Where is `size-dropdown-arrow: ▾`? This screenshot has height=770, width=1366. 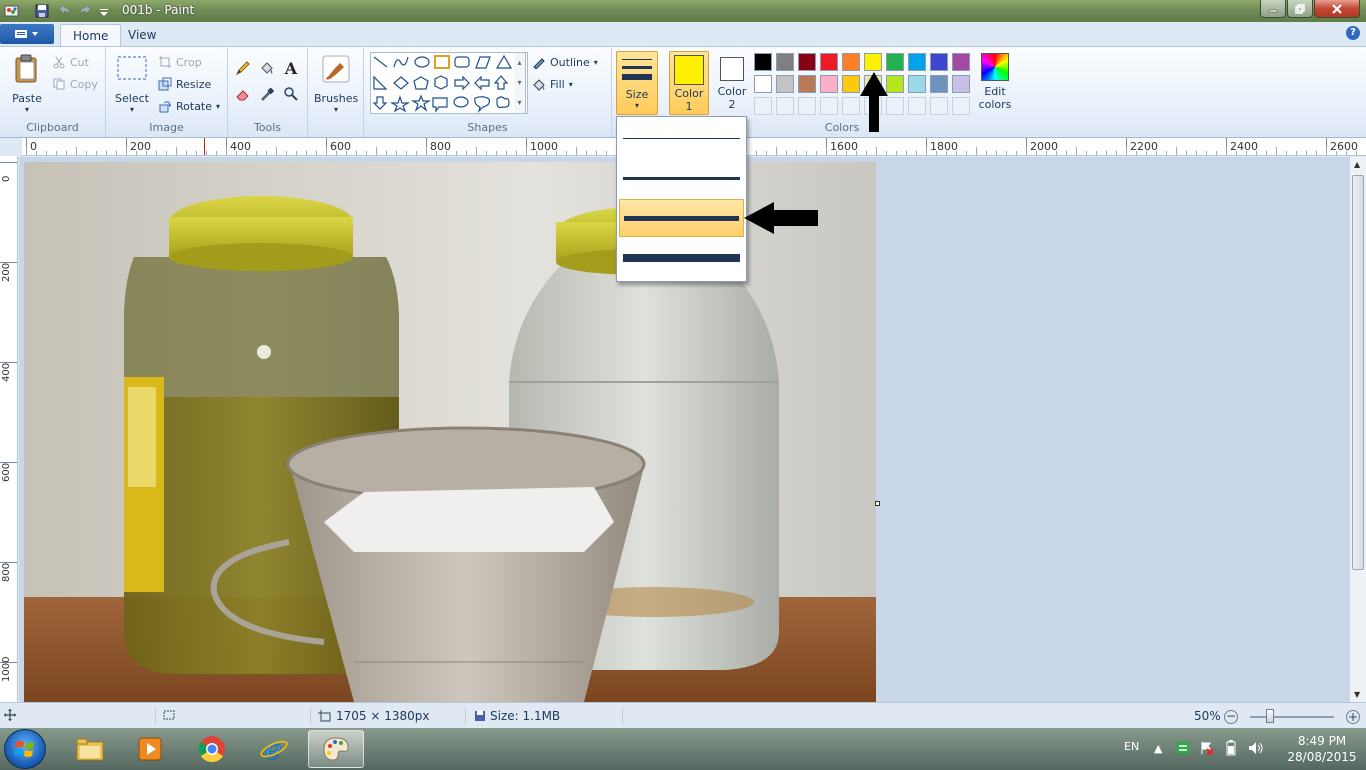
size-dropdown-arrow: ▾ is located at coordinates (637, 105).